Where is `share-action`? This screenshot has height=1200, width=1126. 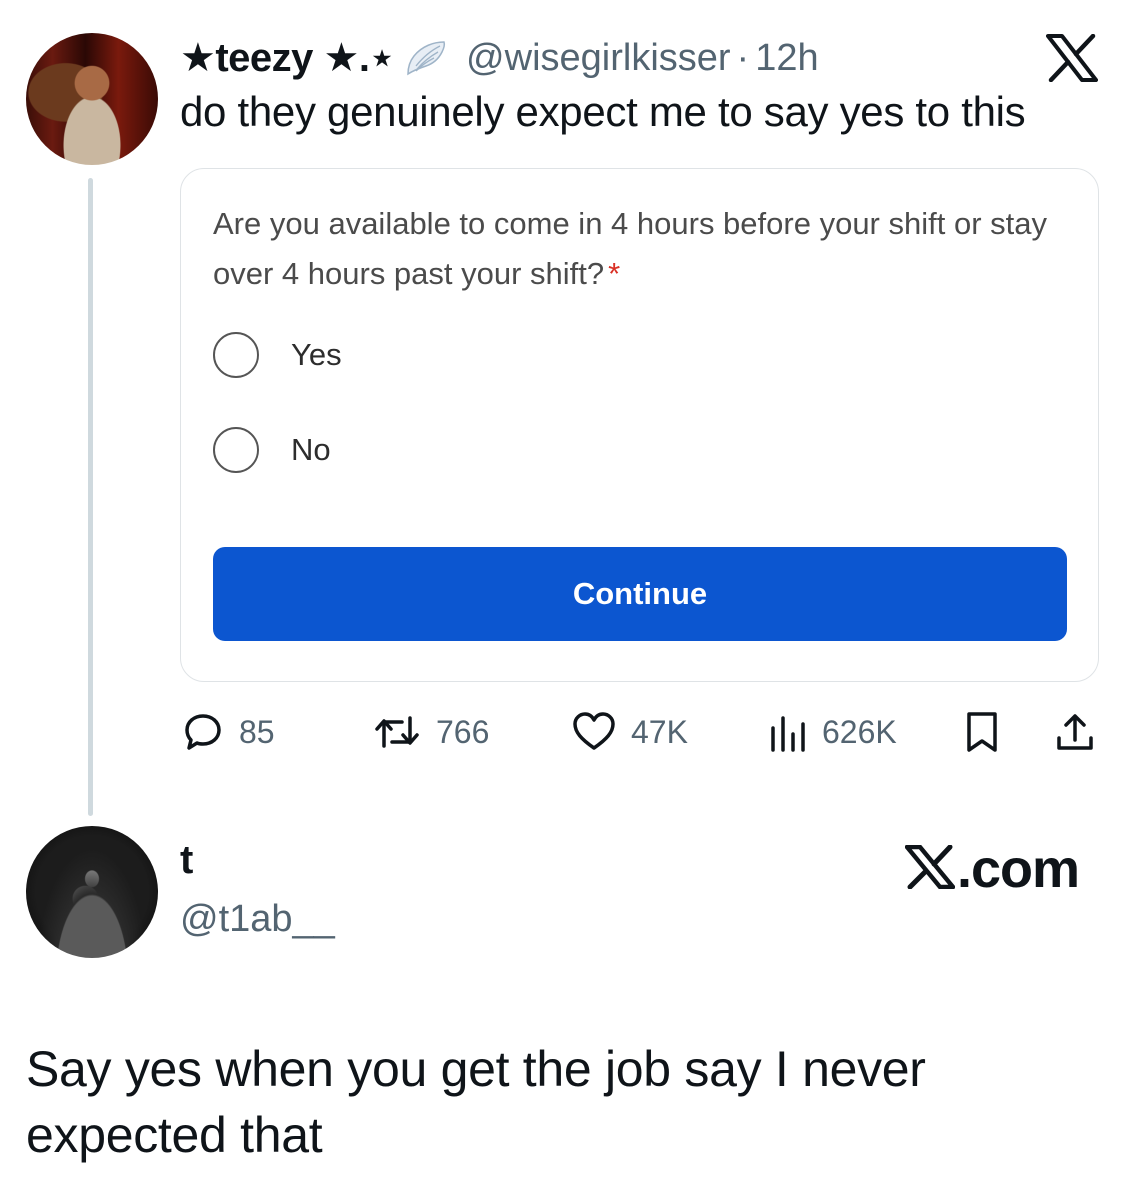 share-action is located at coordinates (1075, 732).